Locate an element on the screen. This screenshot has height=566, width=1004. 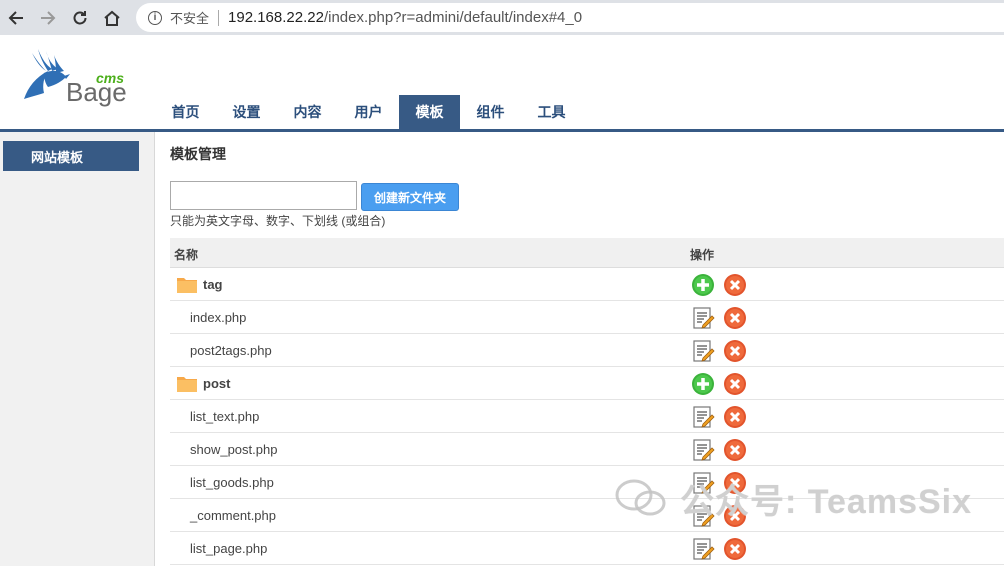
file-row: show_post.php is located at coordinates (587, 449).